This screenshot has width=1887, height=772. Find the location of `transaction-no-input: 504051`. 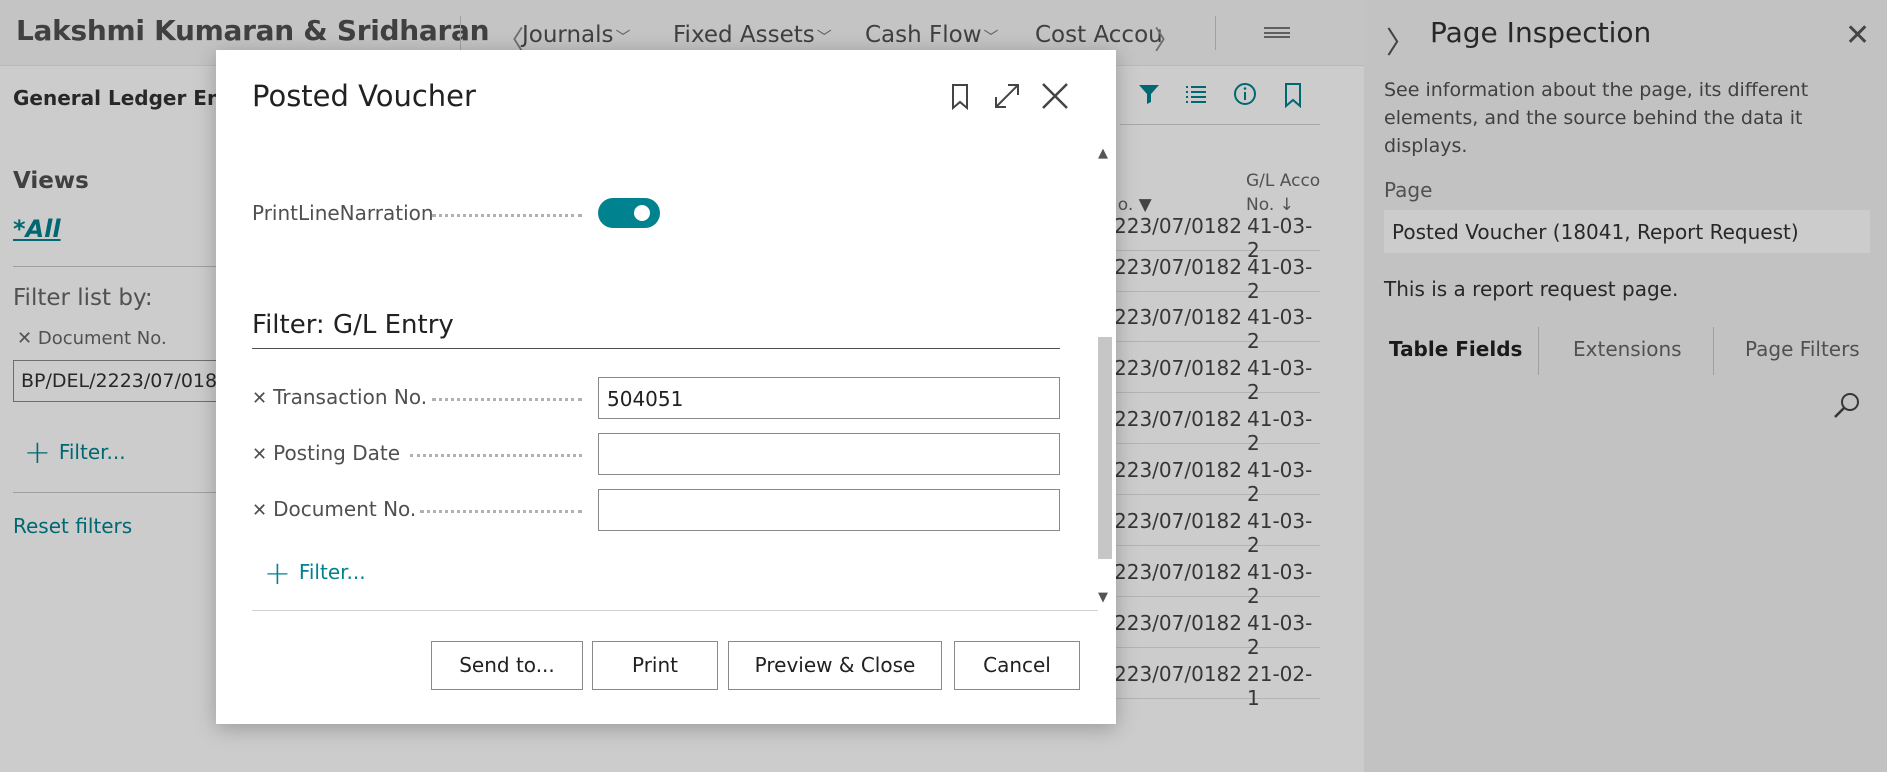

transaction-no-input: 504051 is located at coordinates (829, 398).